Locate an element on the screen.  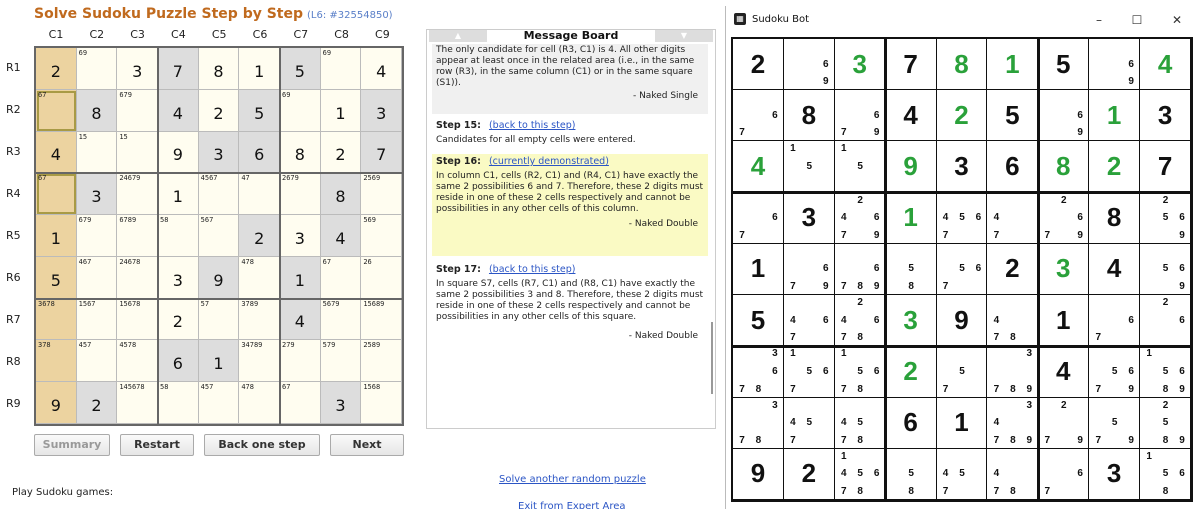
grid-cell: 2589 is located at coordinates (381, 361).